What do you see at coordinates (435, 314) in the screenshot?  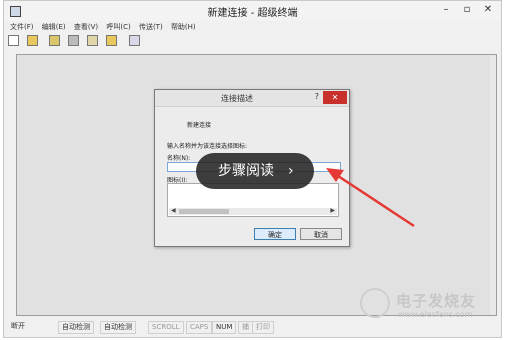 I see `watermark-url: www.elecfans.com` at bounding box center [435, 314].